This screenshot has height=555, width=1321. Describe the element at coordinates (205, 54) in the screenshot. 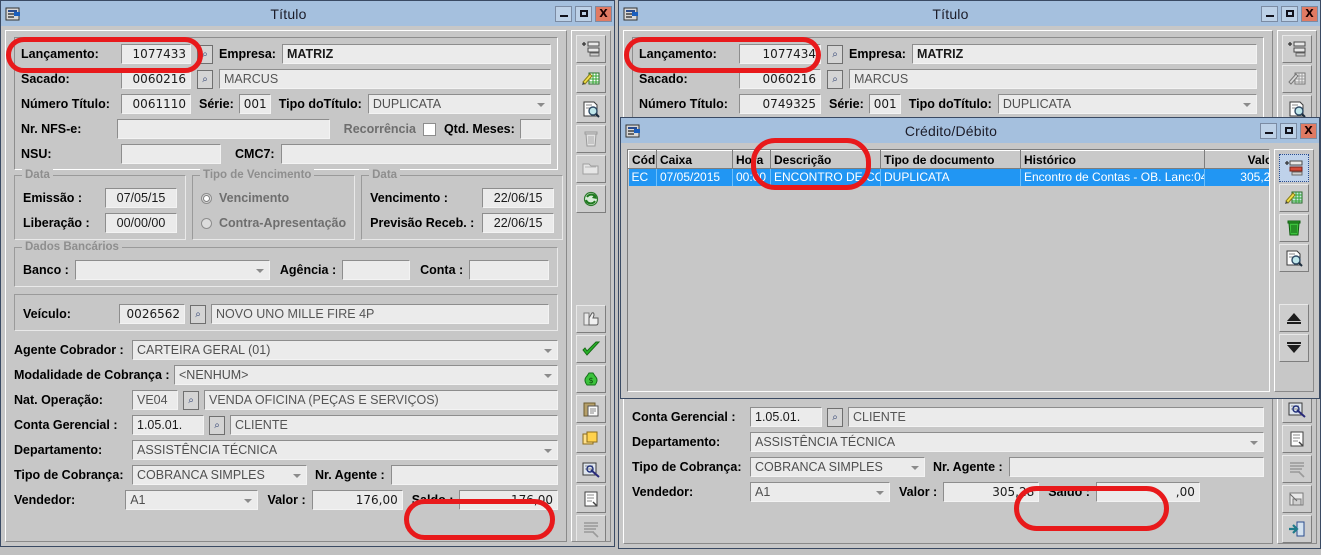

I see `lancamento-lookup-icon-left: ⌕` at that location.